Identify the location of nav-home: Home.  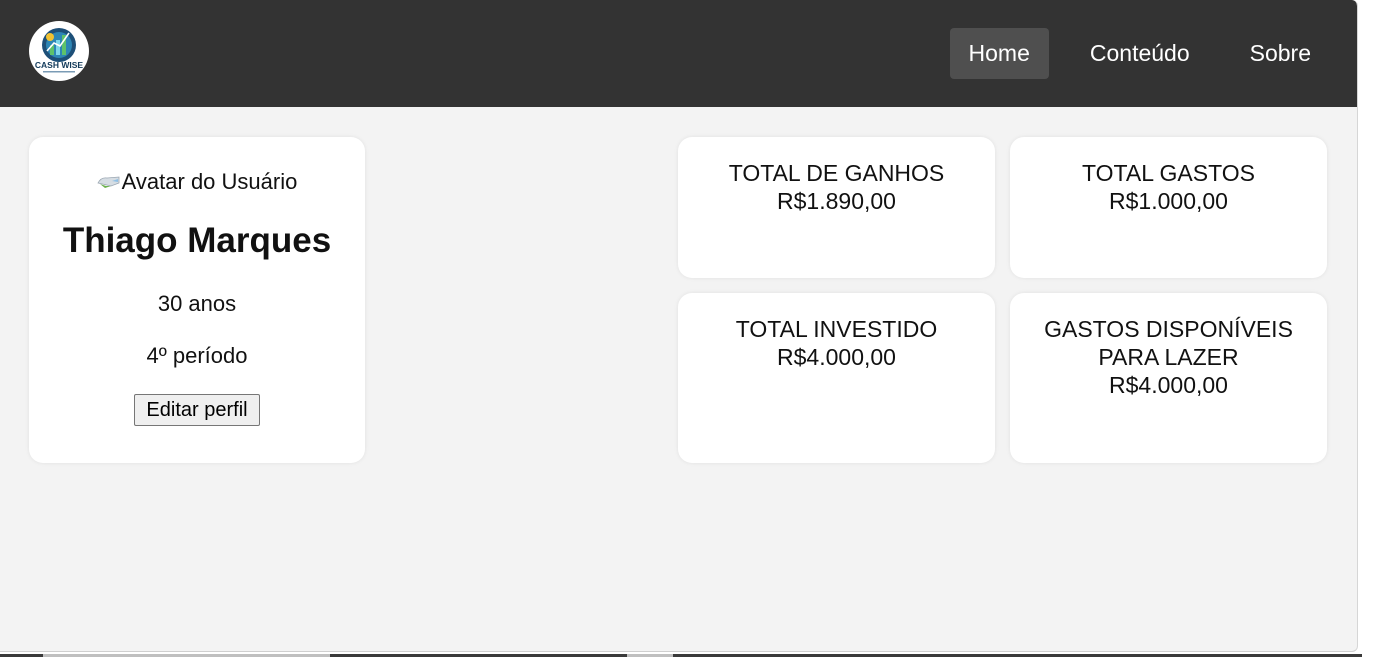
(999, 53).